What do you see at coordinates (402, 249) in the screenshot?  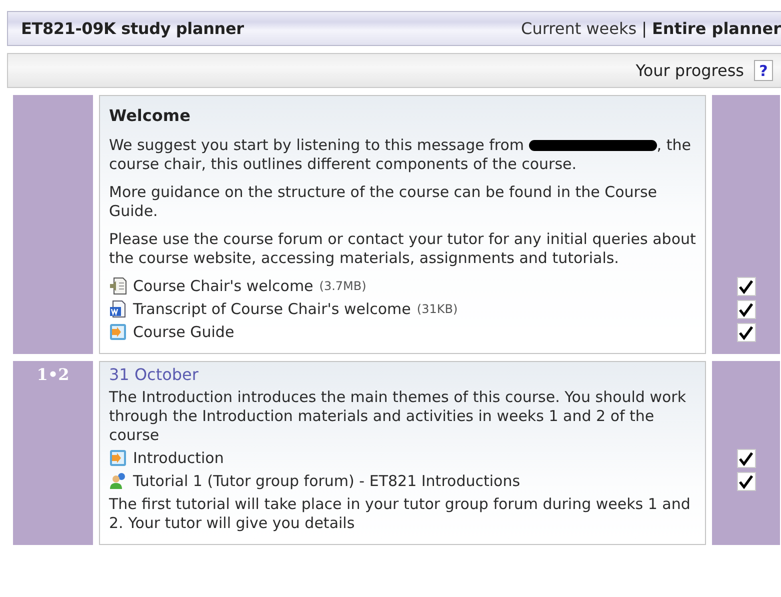 I see `paragraph: Please use the course forum or contact your tutor for any initial queries about the course website, accessing materials, assignments and tutorials.` at bounding box center [402, 249].